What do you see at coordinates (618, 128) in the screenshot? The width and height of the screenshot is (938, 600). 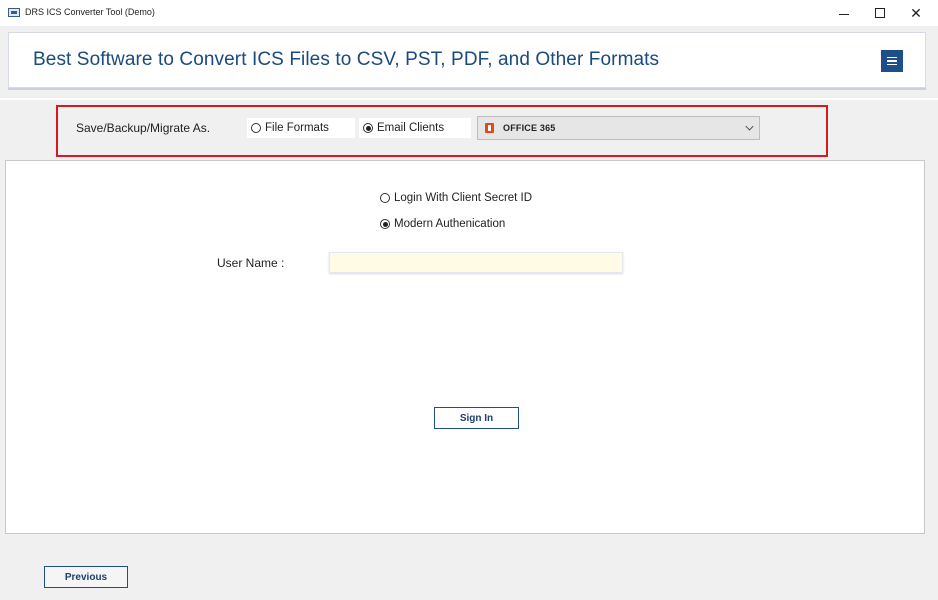 I see `email-client-select: OFFICE 365` at bounding box center [618, 128].